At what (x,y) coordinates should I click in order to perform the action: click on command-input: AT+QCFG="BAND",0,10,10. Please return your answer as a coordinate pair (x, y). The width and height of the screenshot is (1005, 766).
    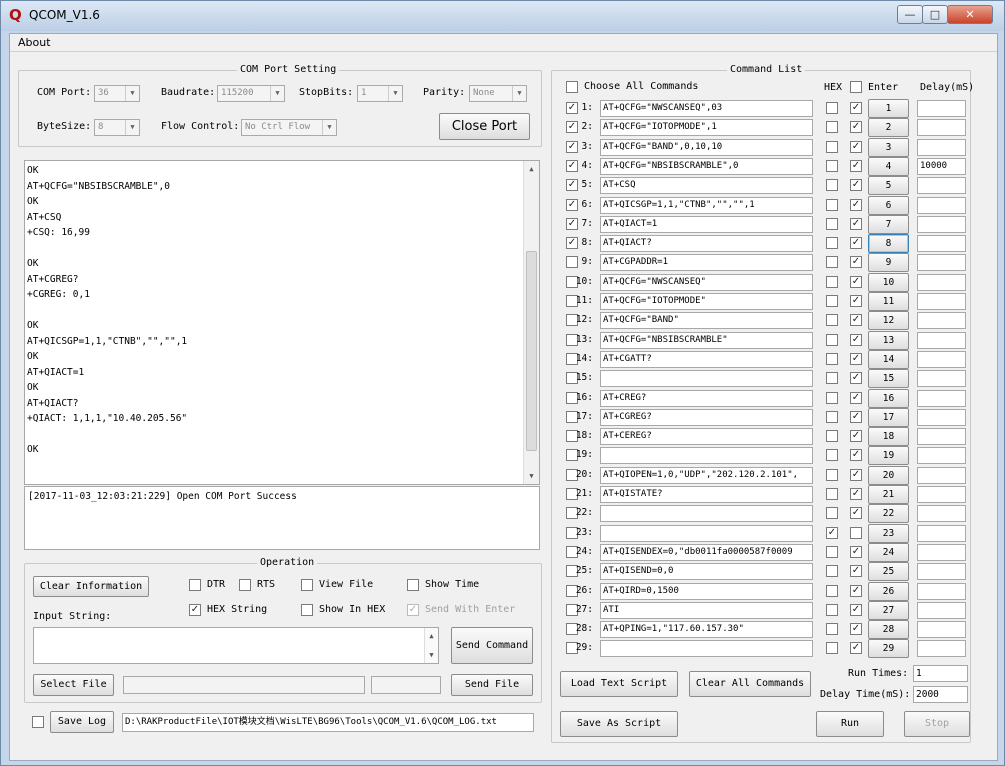
    Looking at the image, I should click on (706, 147).